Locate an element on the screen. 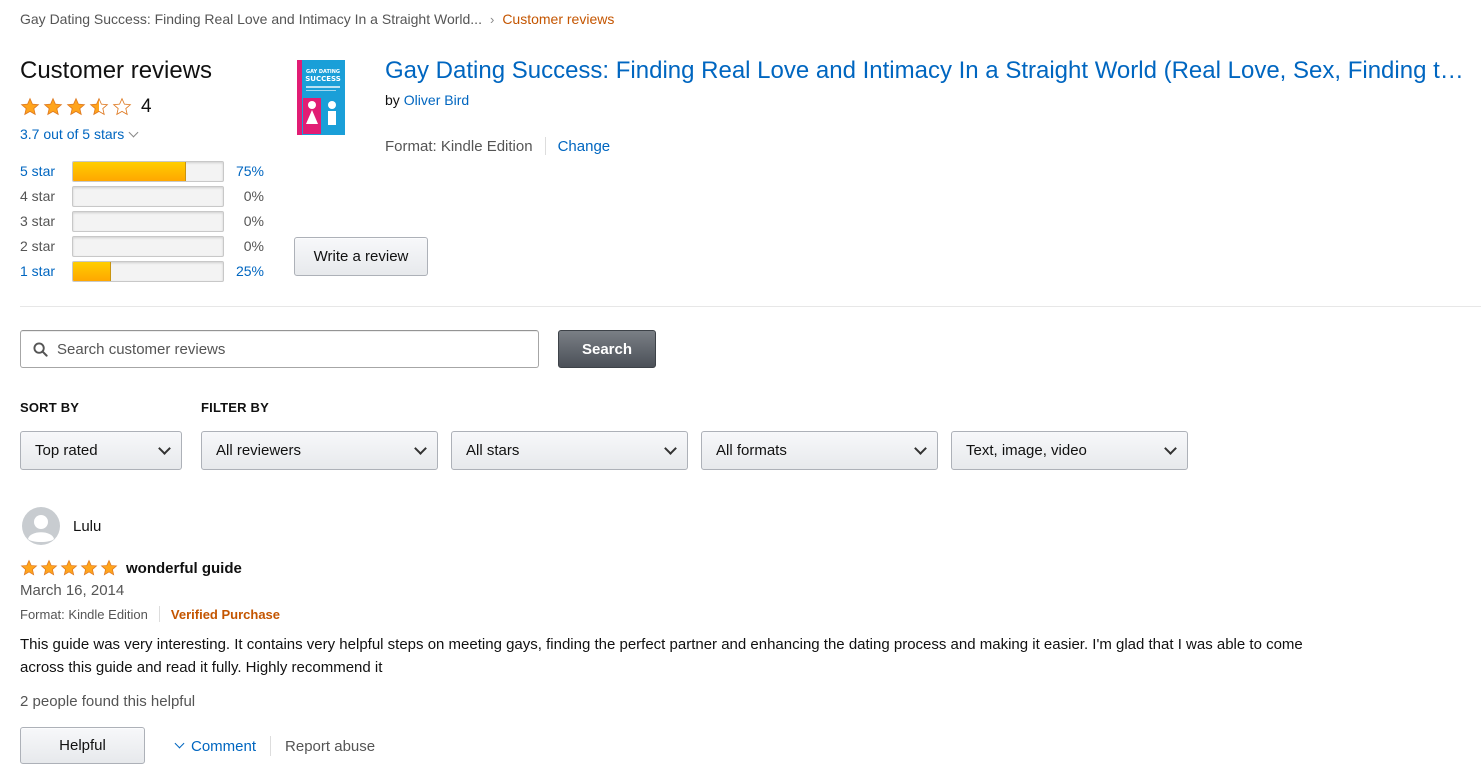 The image size is (1481, 772). cover-title-line-2: SUCCESS is located at coordinates (323, 79).